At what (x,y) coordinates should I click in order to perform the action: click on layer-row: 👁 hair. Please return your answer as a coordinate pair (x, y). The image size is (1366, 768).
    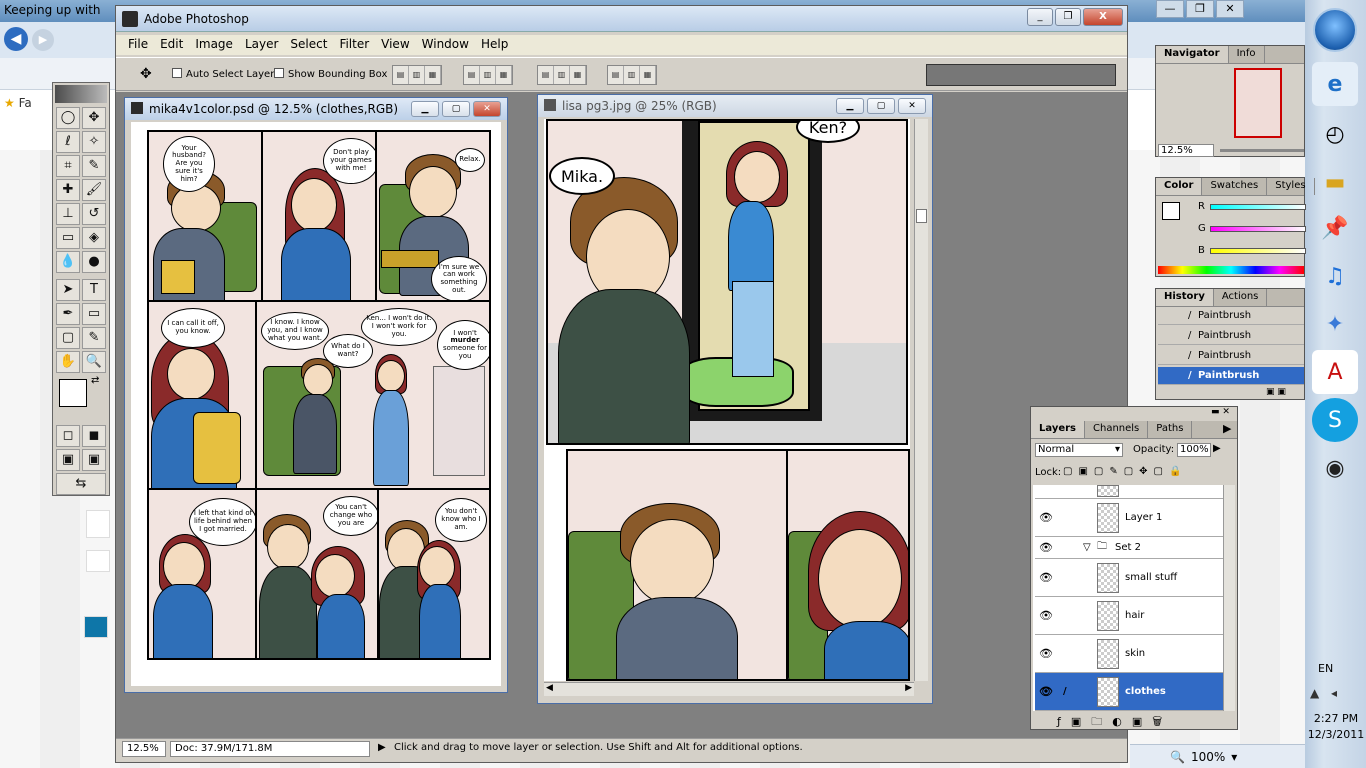
    Looking at the image, I should click on (1129, 616).